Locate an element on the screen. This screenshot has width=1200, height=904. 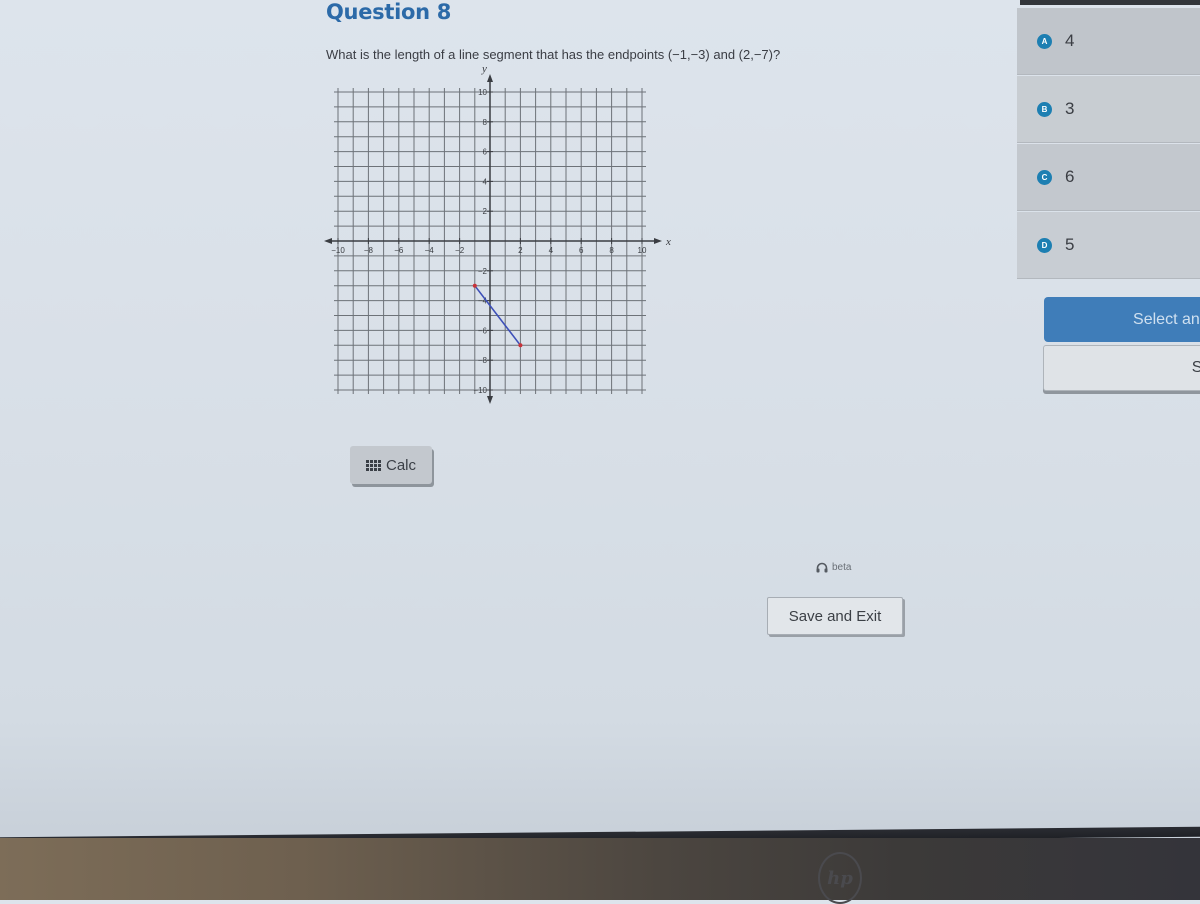
beta-label: beta is located at coordinates (842, 567).